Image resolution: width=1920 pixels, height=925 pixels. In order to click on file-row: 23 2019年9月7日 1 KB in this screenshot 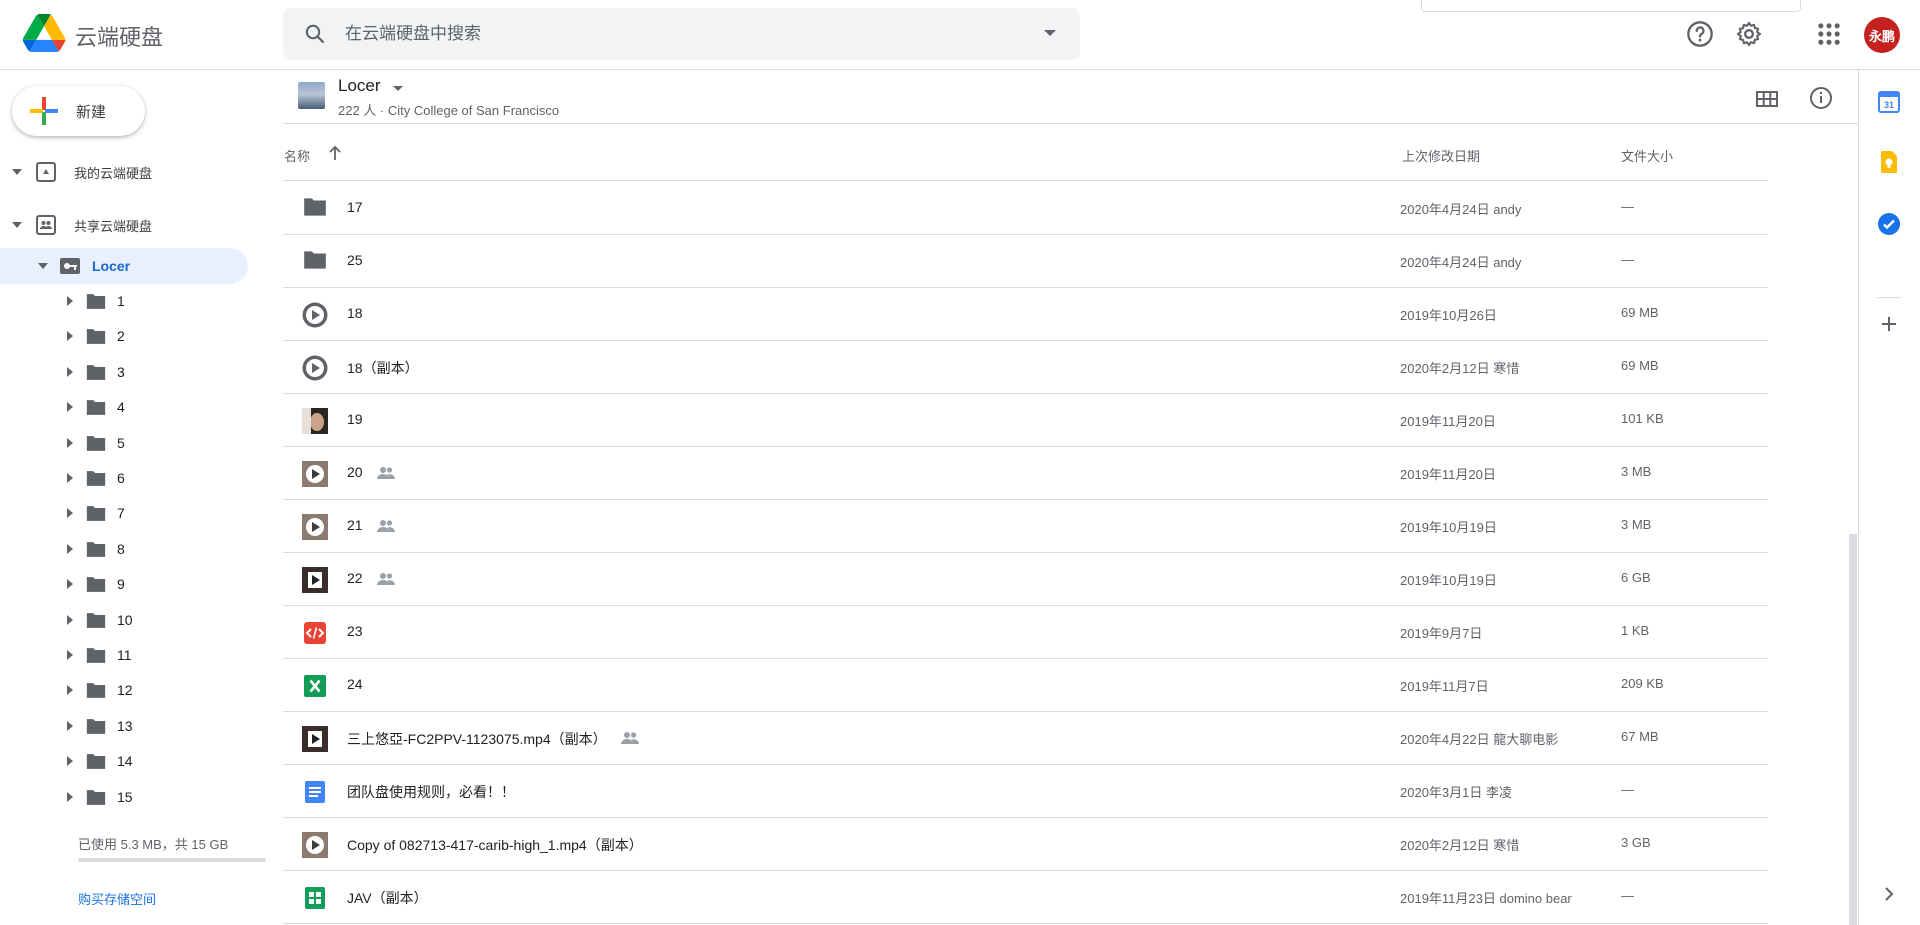, I will do `click(1025, 632)`.